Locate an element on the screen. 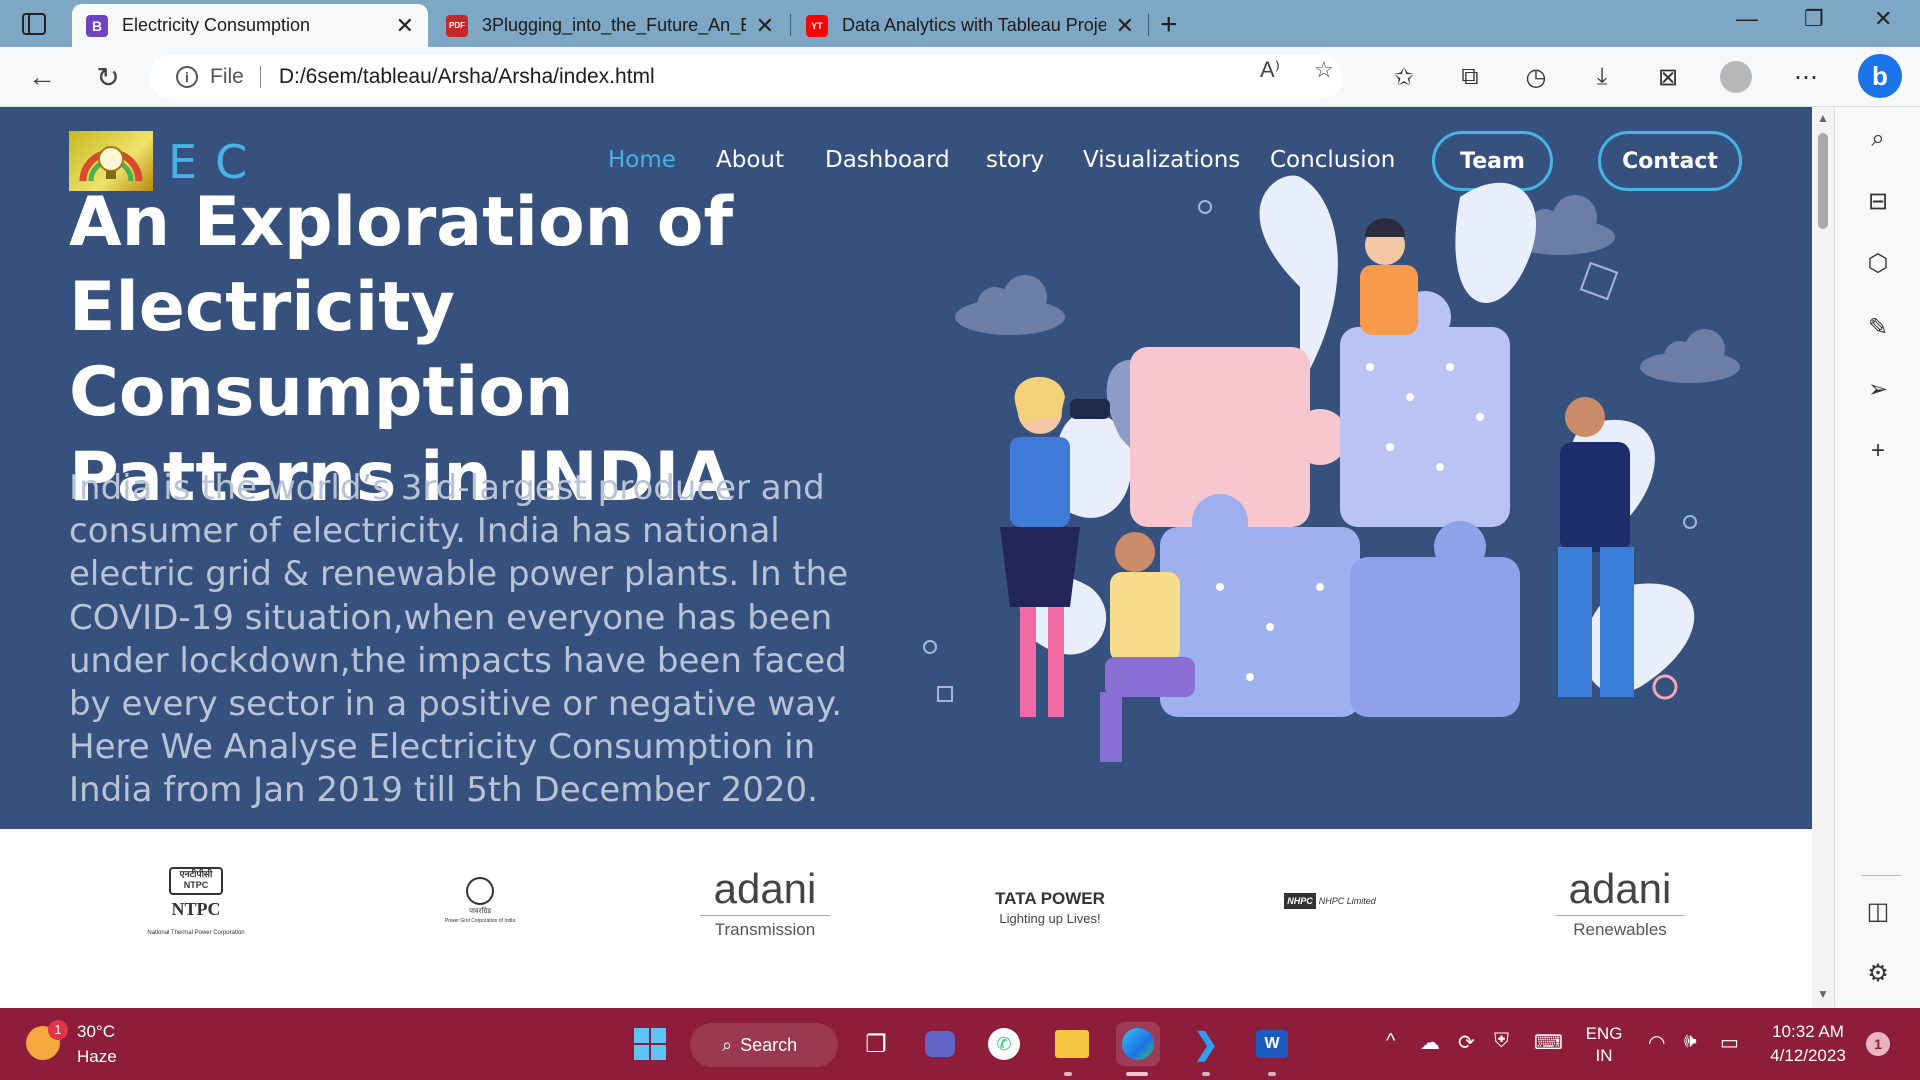 The width and height of the screenshot is (1920, 1080). scroll-up-icon: ▲ is located at coordinates (1823, 118).